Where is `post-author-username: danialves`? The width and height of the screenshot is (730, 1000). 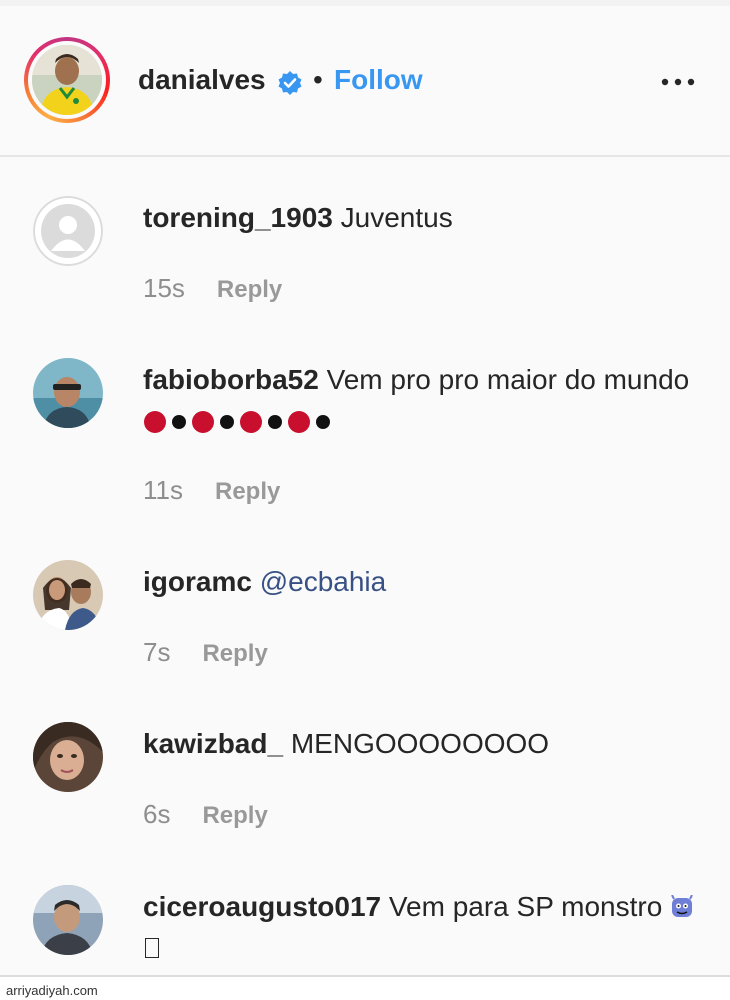
post-author-username: danialves is located at coordinates (202, 80).